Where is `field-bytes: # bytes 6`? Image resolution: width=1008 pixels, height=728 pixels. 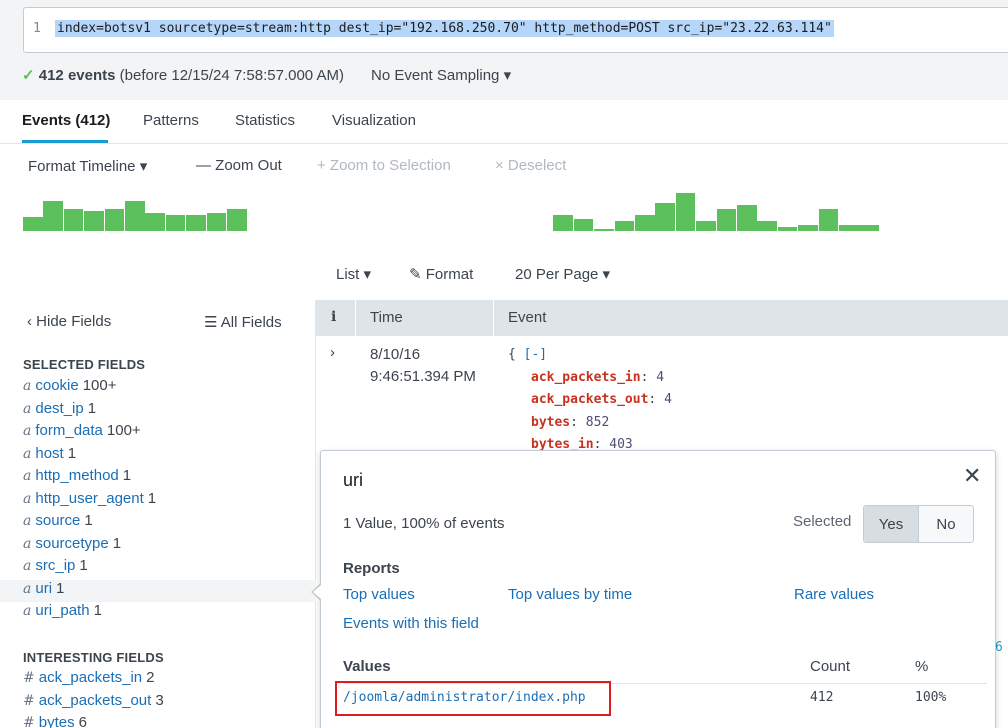 field-bytes: # bytes 6 is located at coordinates (158, 721).